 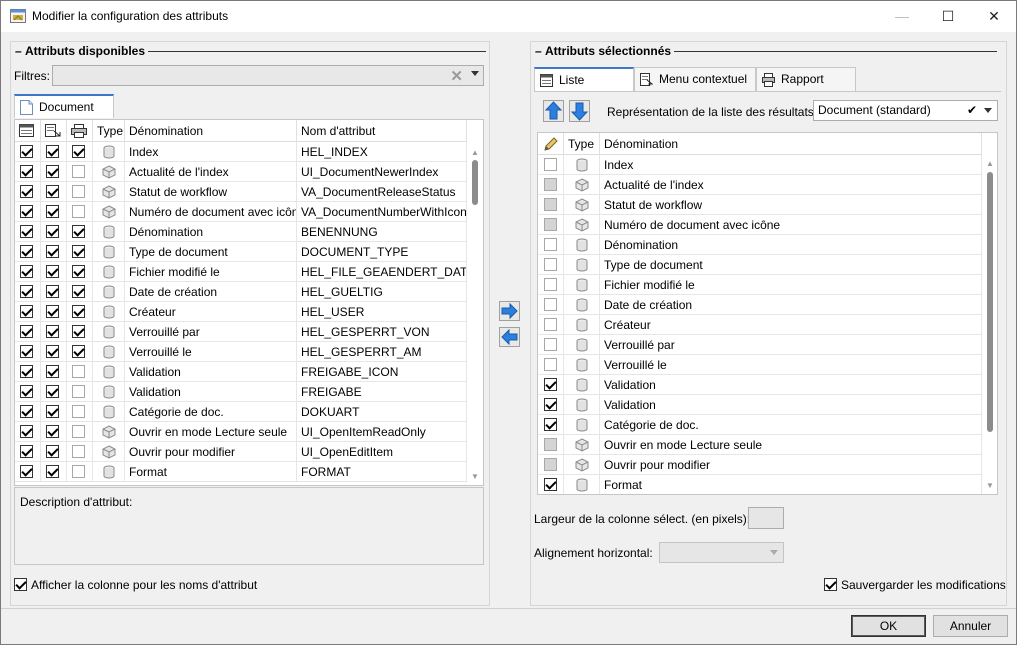 What do you see at coordinates (970, 626) in the screenshot?
I see `cancel-button: Annuler` at bounding box center [970, 626].